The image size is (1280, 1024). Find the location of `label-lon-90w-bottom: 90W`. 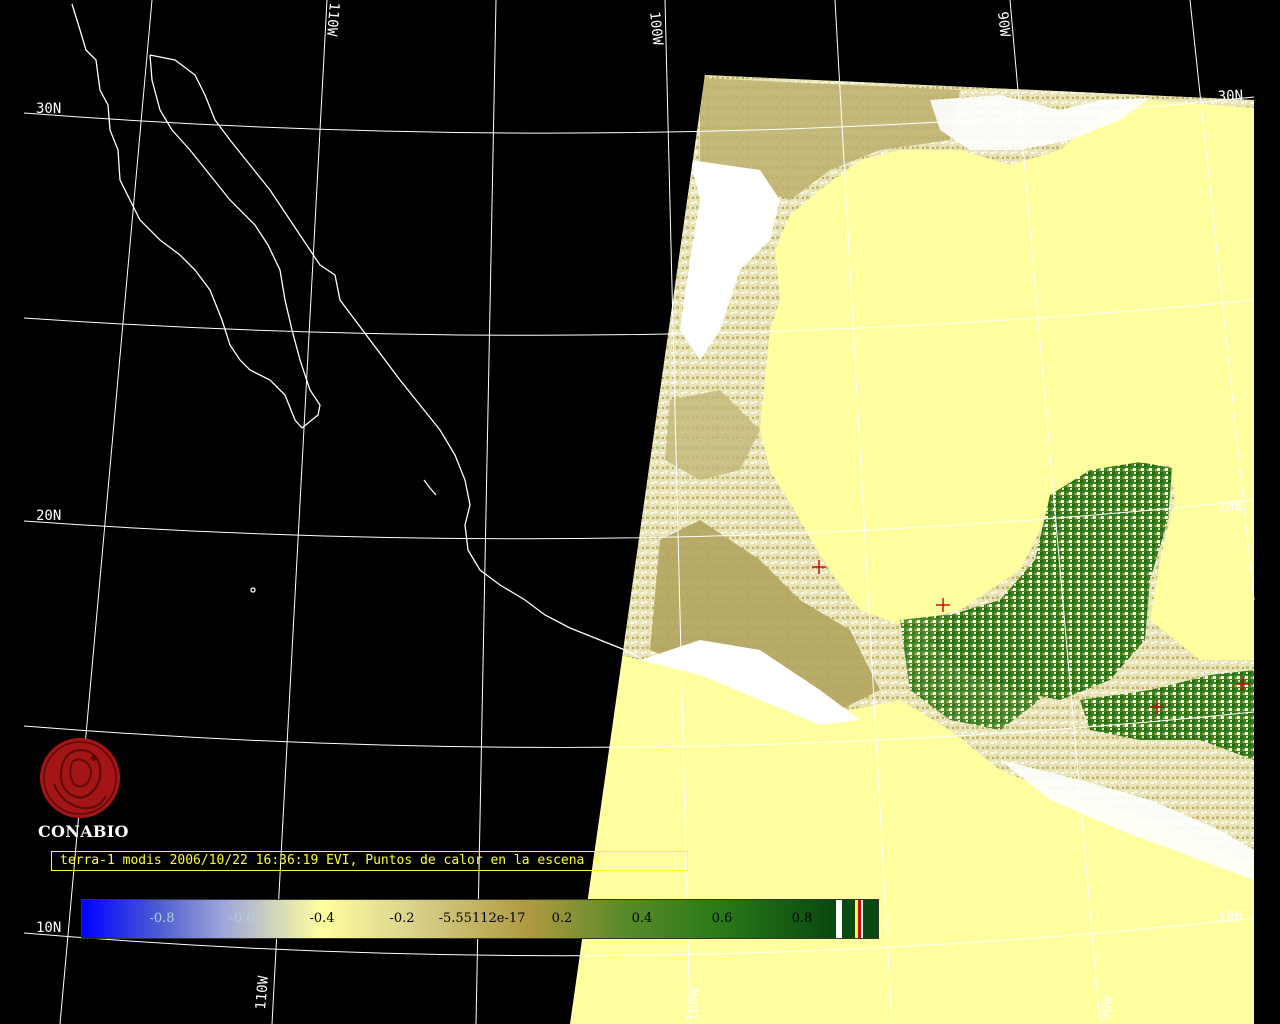

label-lon-90w-bottom: 90W is located at coordinates (1107, 1008).